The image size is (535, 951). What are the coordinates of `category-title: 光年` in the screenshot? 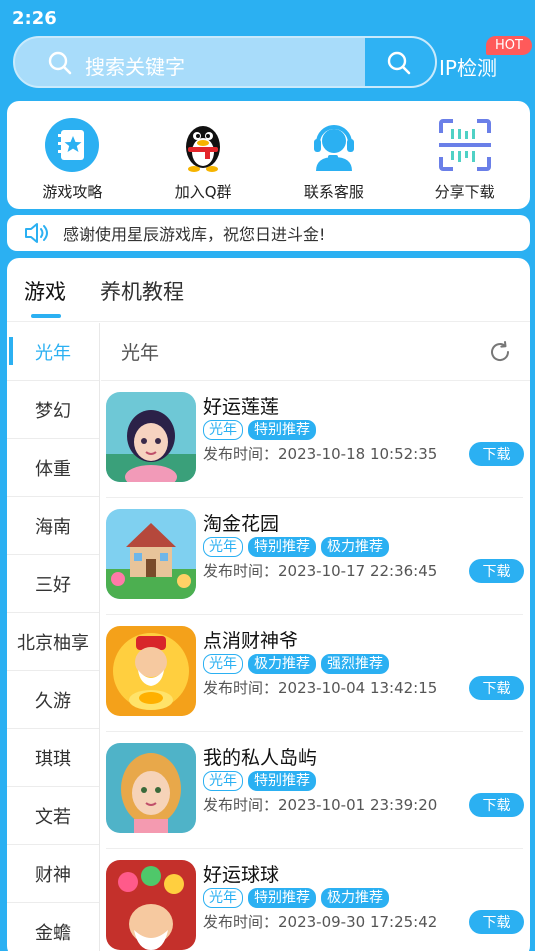 It's located at (140, 353).